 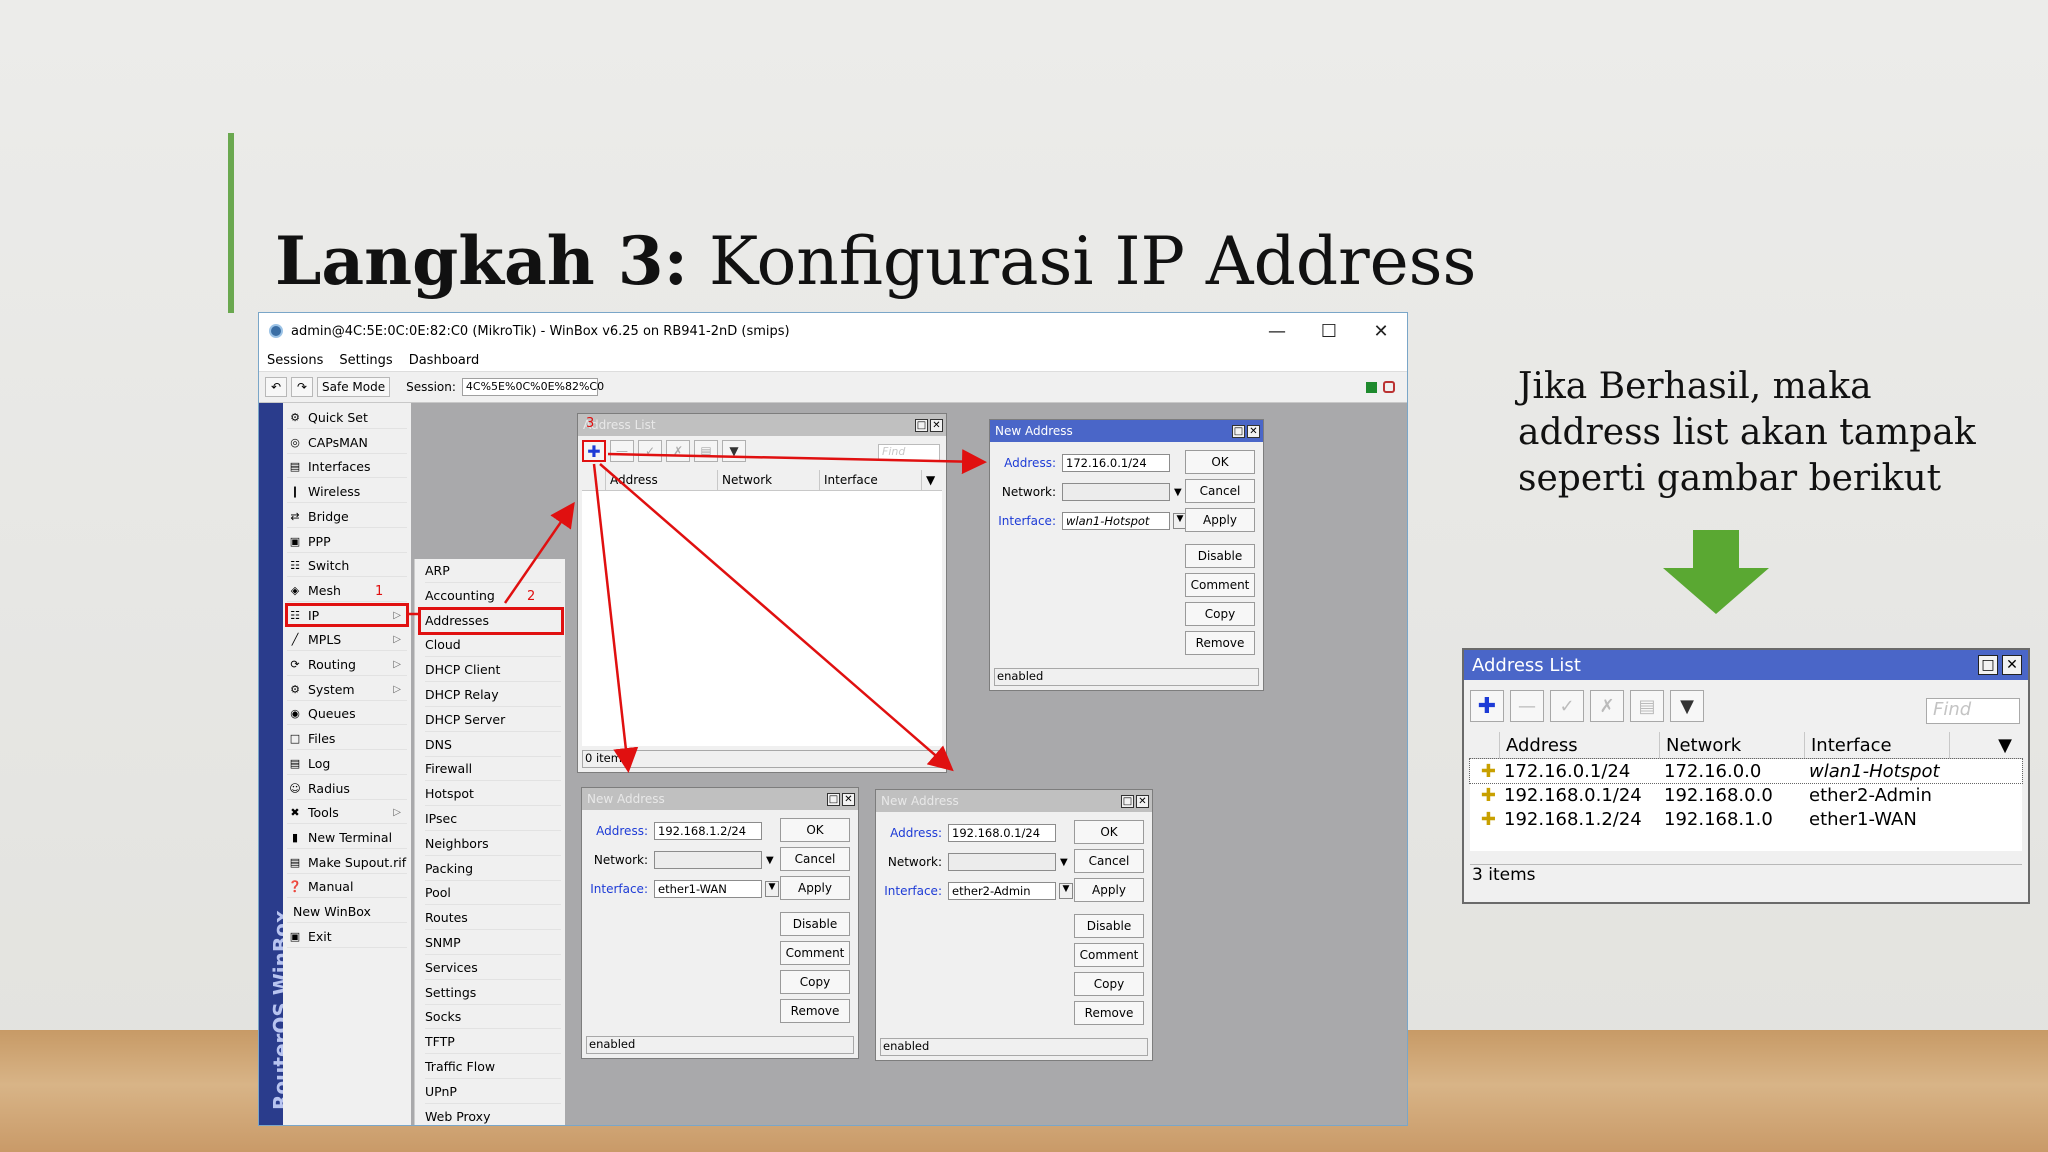 What do you see at coordinates (776, 617) in the screenshot?
I see `arrow-add-to-dialog3` at bounding box center [776, 617].